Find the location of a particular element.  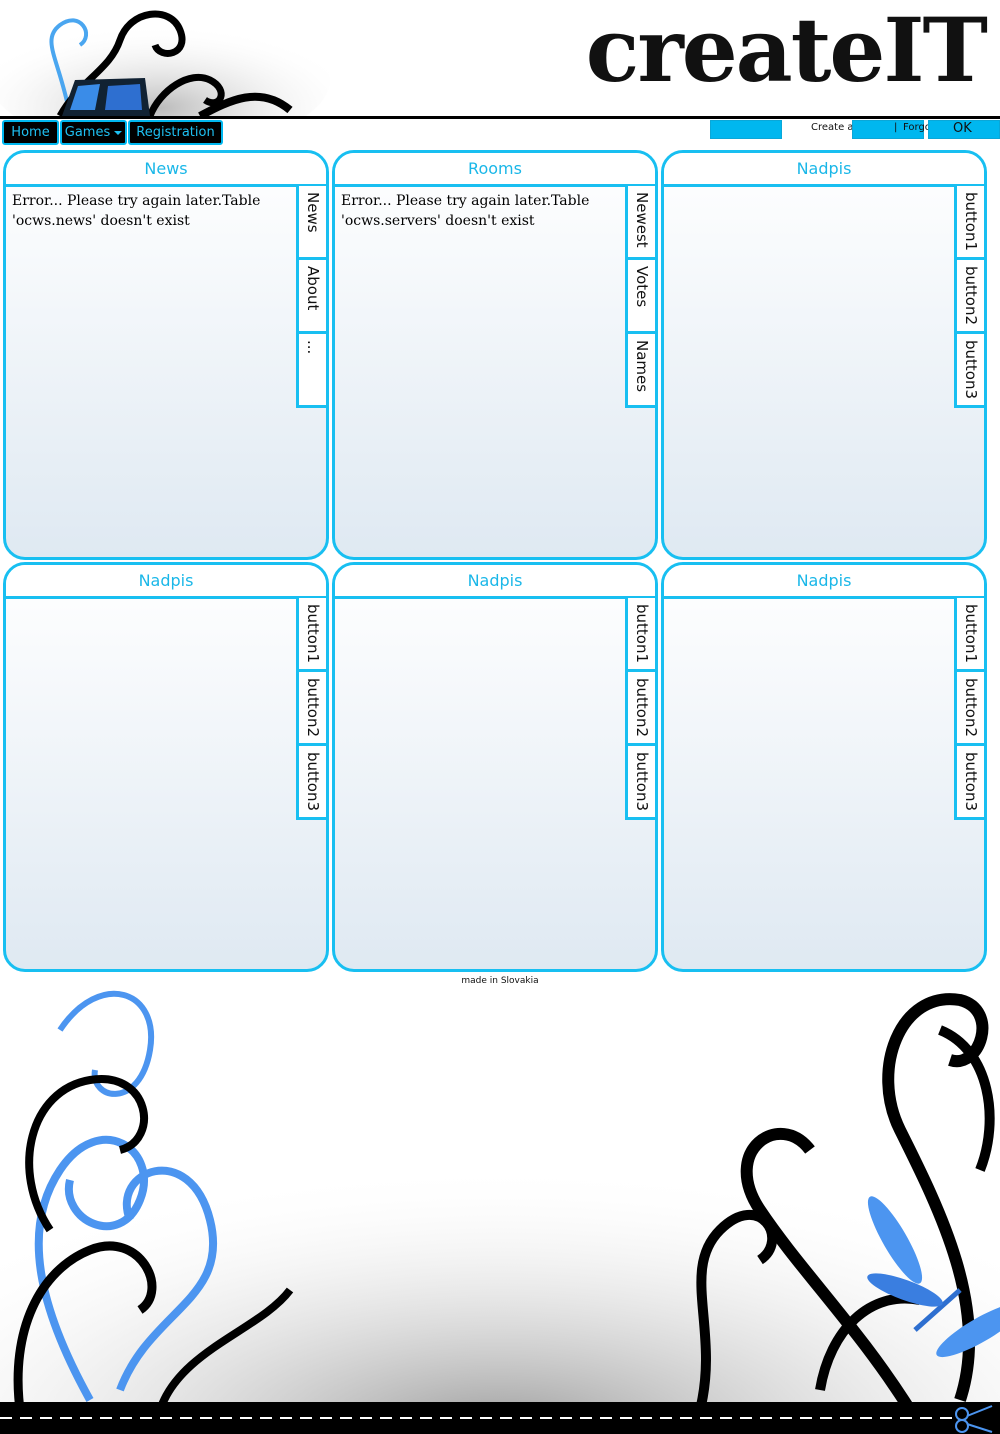

tab-about: About is located at coordinates (311, 297).